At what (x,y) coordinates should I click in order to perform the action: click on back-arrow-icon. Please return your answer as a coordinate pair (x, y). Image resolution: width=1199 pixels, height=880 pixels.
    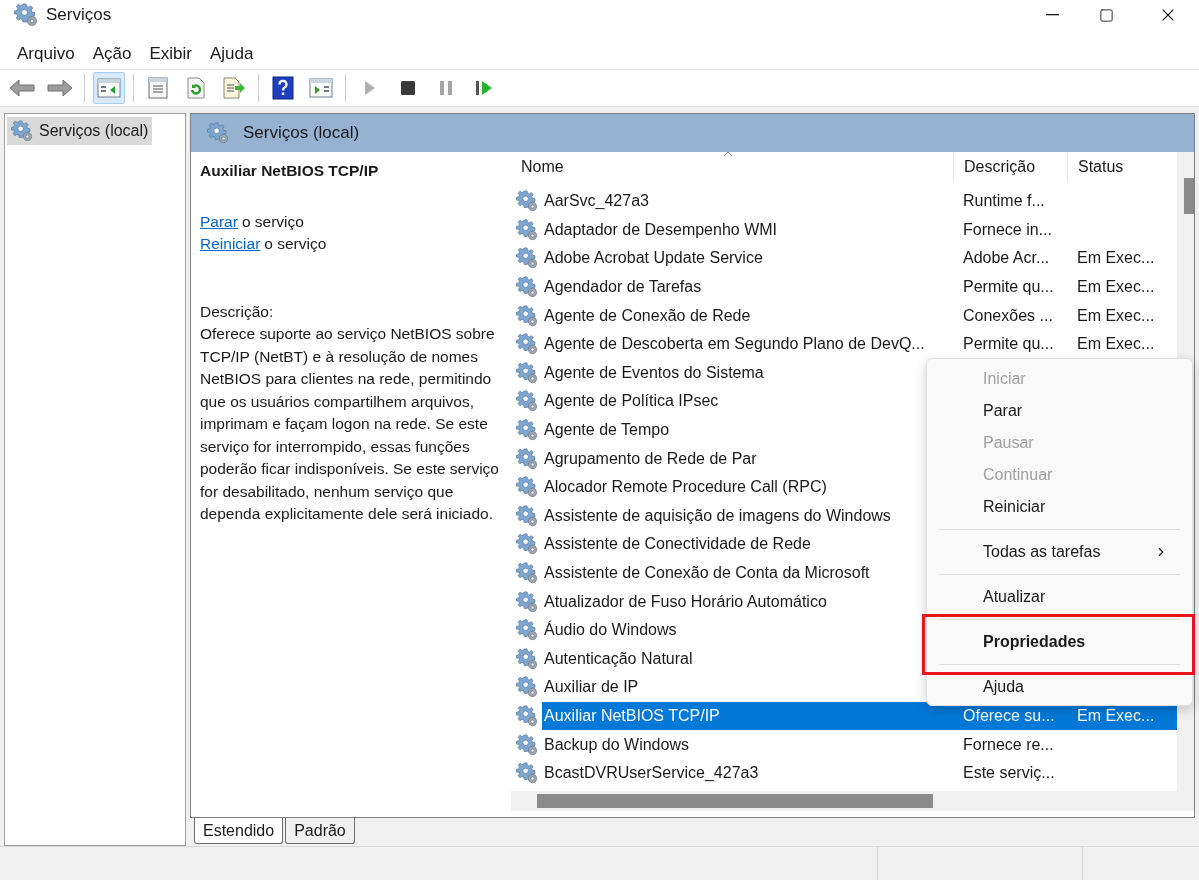
    Looking at the image, I should click on (22, 88).